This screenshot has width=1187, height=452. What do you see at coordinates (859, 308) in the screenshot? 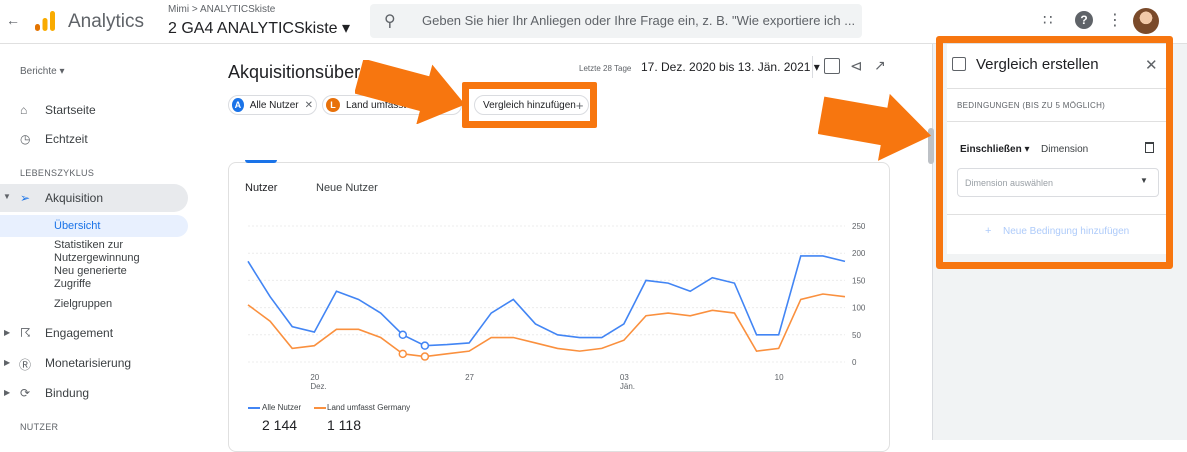
I see `y-tick-label: 100` at bounding box center [859, 308].